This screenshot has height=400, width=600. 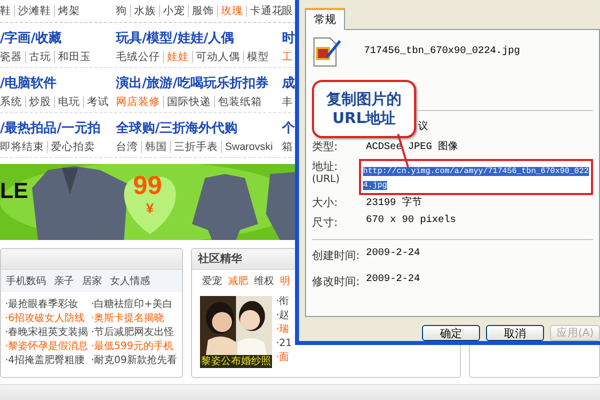 What do you see at coordinates (394, 202) in the screenshot?
I see `property-value: 23199 字节` at bounding box center [394, 202].